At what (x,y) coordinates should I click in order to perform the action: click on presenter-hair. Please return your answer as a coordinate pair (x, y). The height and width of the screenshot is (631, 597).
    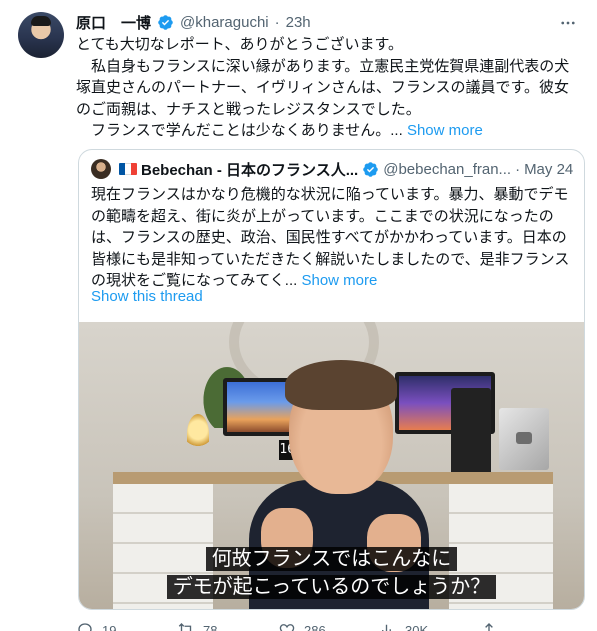
    Looking at the image, I should click on (341, 385).